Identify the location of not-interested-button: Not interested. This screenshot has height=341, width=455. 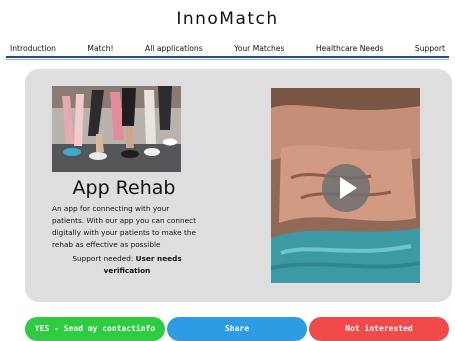
(379, 329).